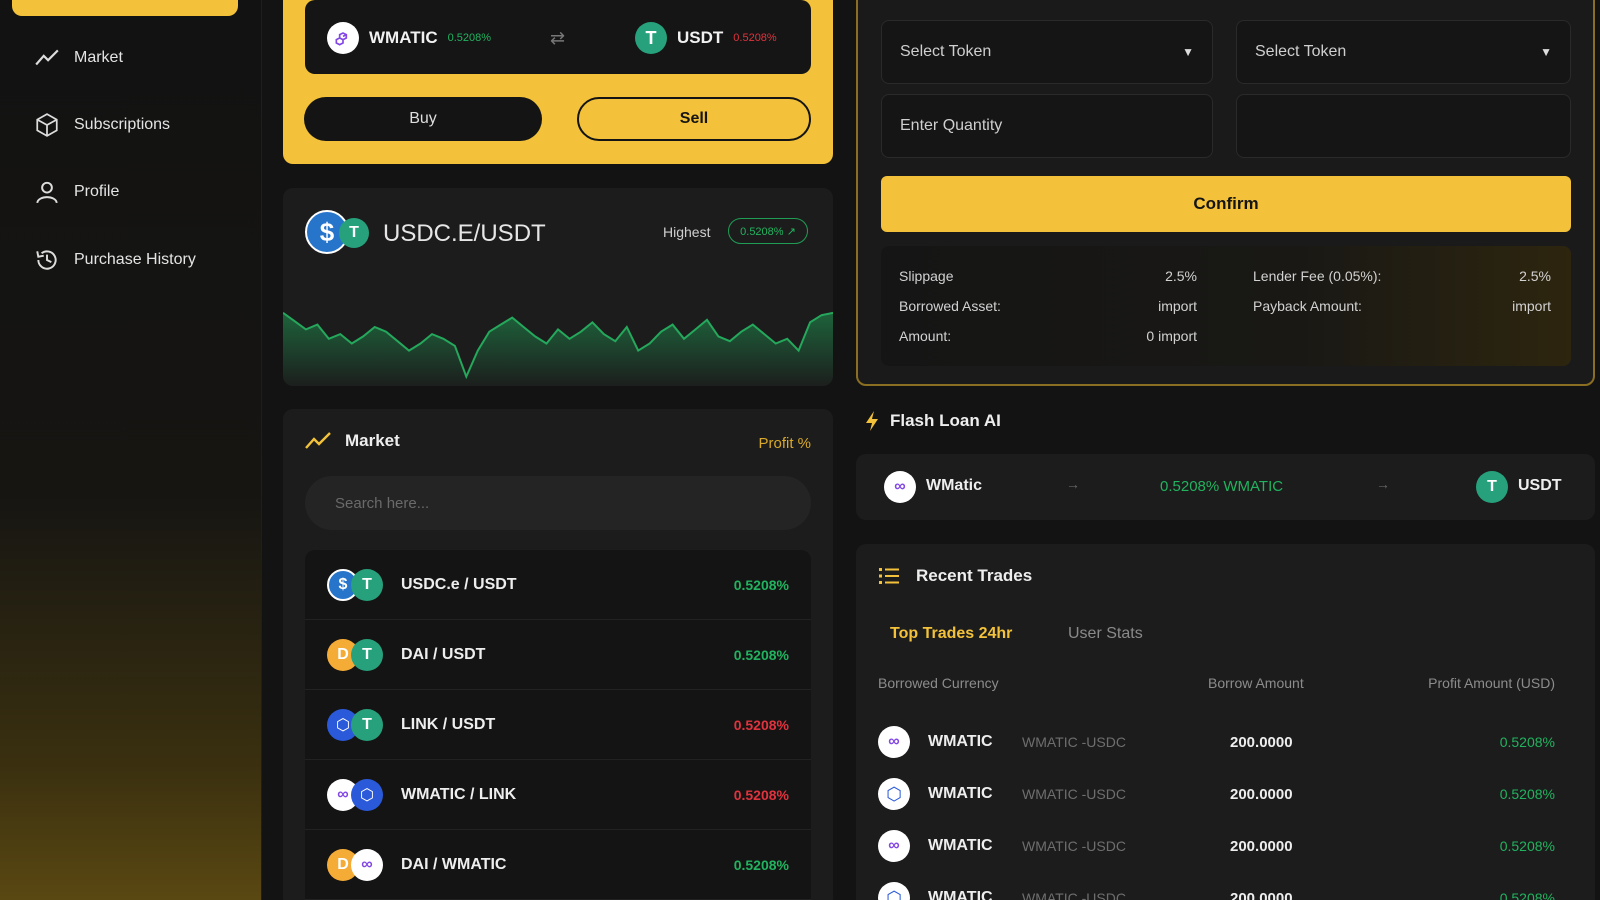  I want to click on market-title: Market, so click(372, 440).